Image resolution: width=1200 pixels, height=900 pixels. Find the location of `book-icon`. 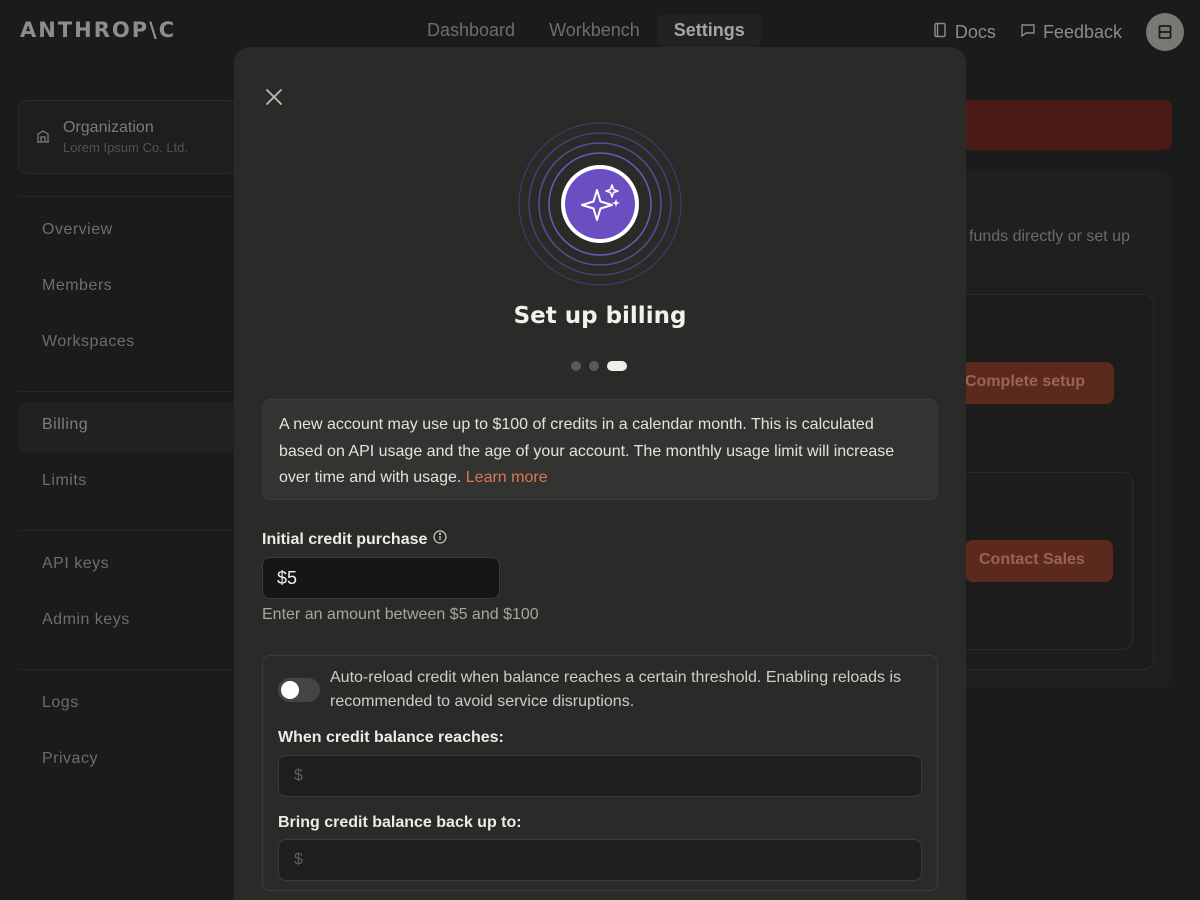

book-icon is located at coordinates (940, 32).